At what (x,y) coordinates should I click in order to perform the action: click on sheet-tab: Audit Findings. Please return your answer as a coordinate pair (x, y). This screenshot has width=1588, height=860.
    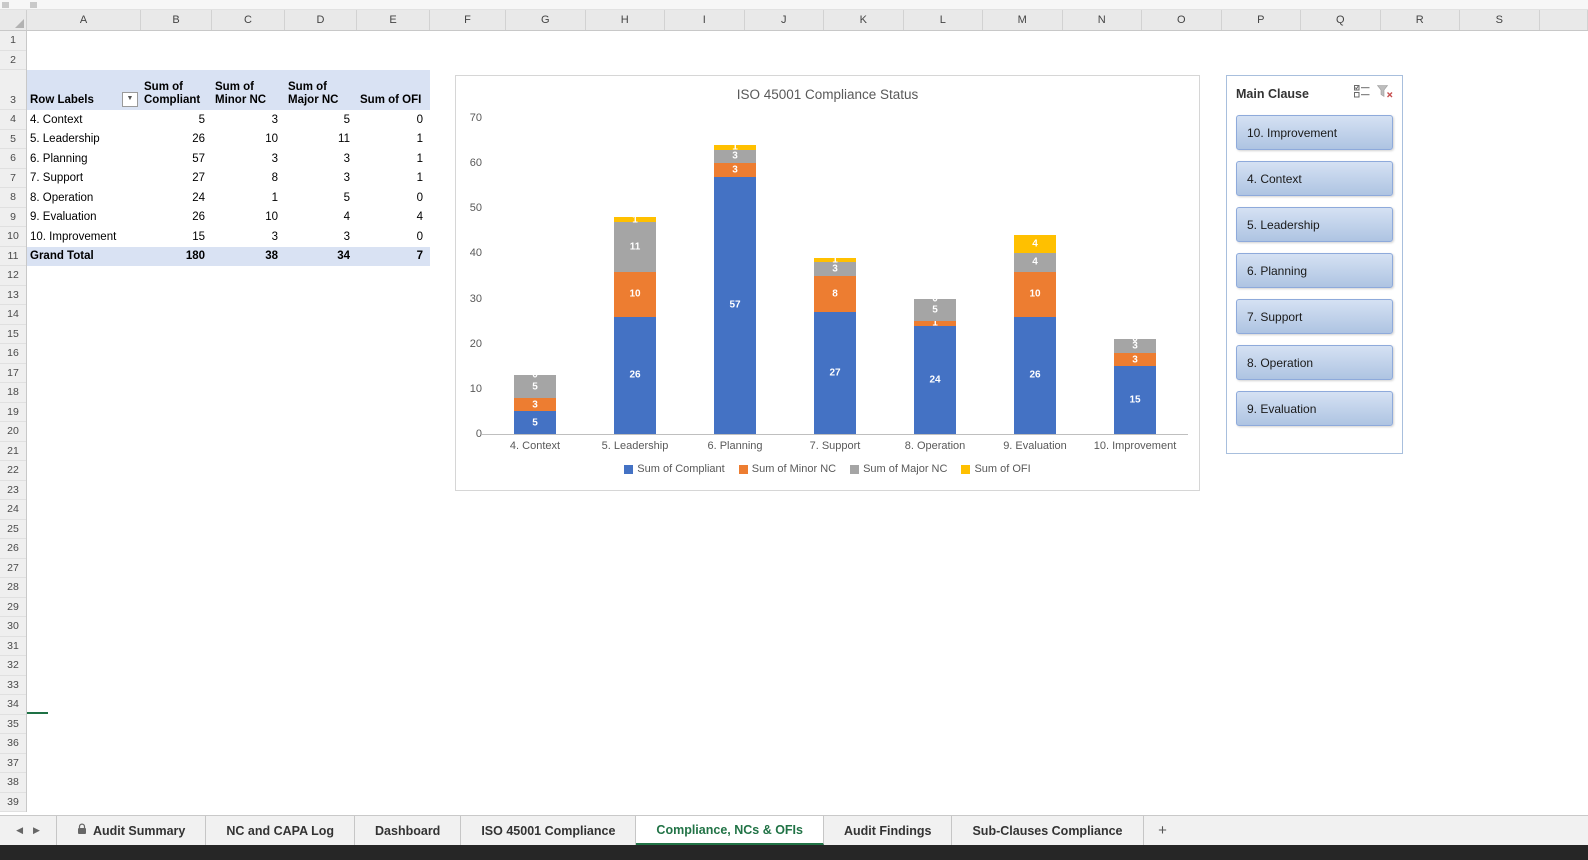
    Looking at the image, I should click on (888, 830).